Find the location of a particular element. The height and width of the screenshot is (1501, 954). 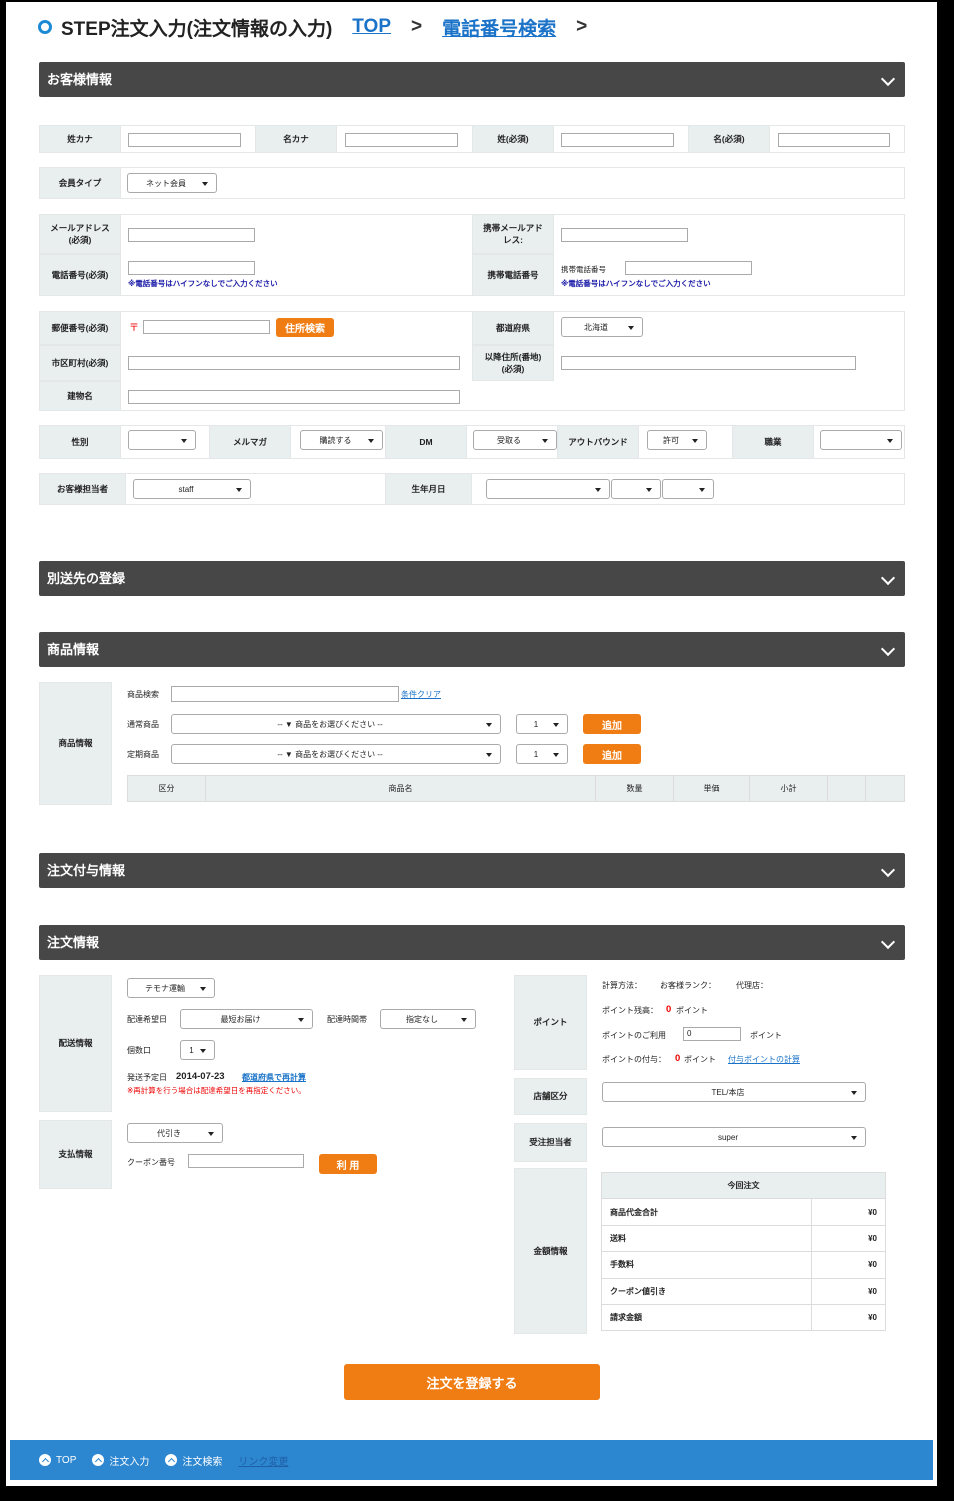

payment-select: 代引き is located at coordinates (175, 1133).